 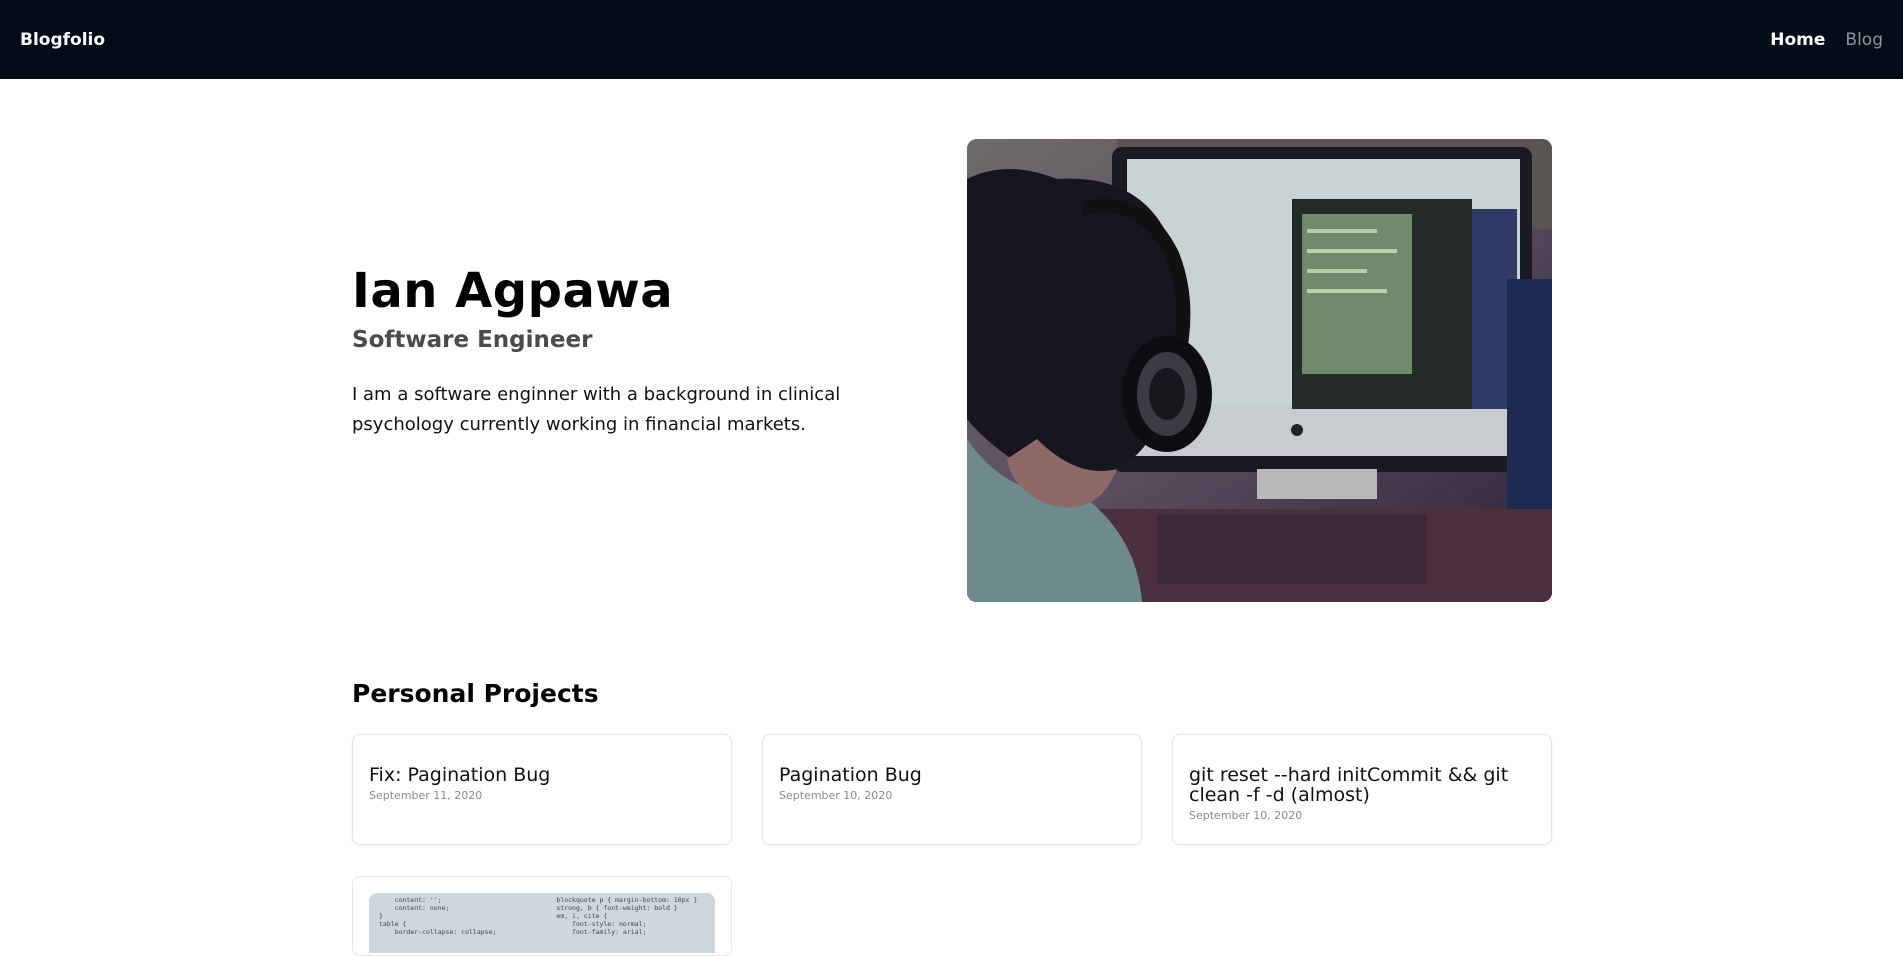 I want to click on navbar: Blogfolio Home Blog, so click(x=951, y=39).